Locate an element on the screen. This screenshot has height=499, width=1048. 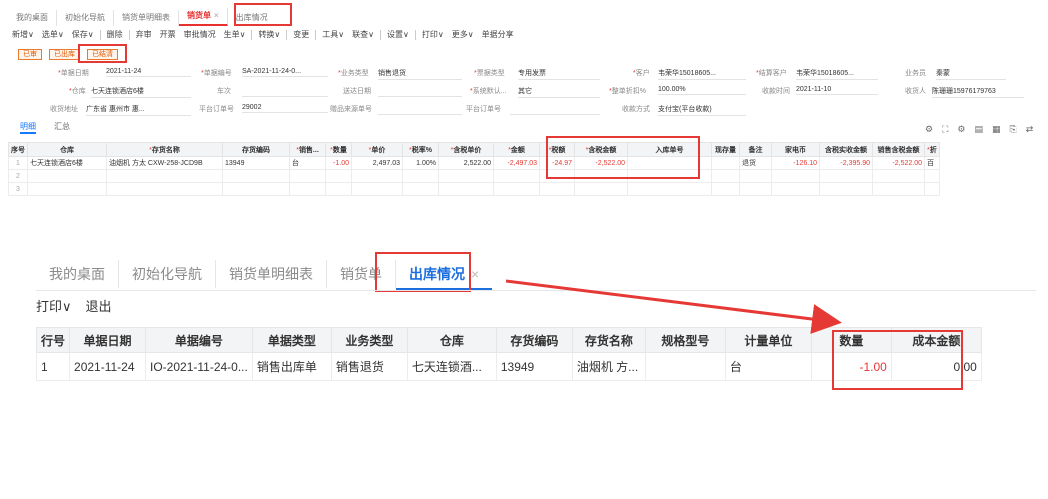
tab-outbound-status: 出库情况 × is located at coordinates (444, 275).